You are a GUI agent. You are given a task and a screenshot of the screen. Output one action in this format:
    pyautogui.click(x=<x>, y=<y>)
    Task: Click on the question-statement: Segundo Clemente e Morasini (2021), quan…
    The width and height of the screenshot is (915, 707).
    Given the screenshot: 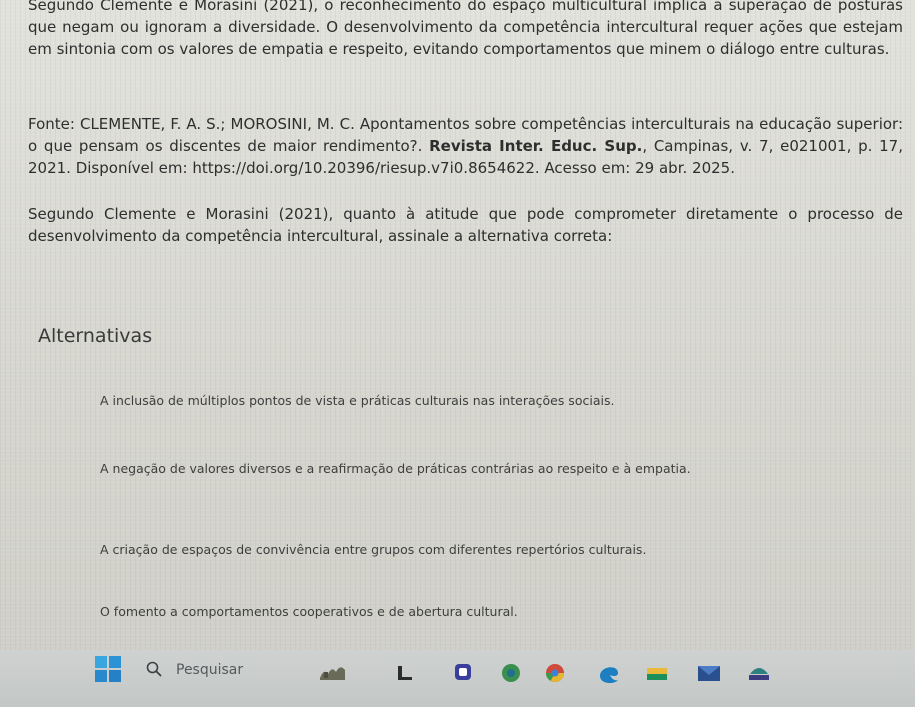 What is the action you would take?
    pyautogui.click(x=465, y=225)
    